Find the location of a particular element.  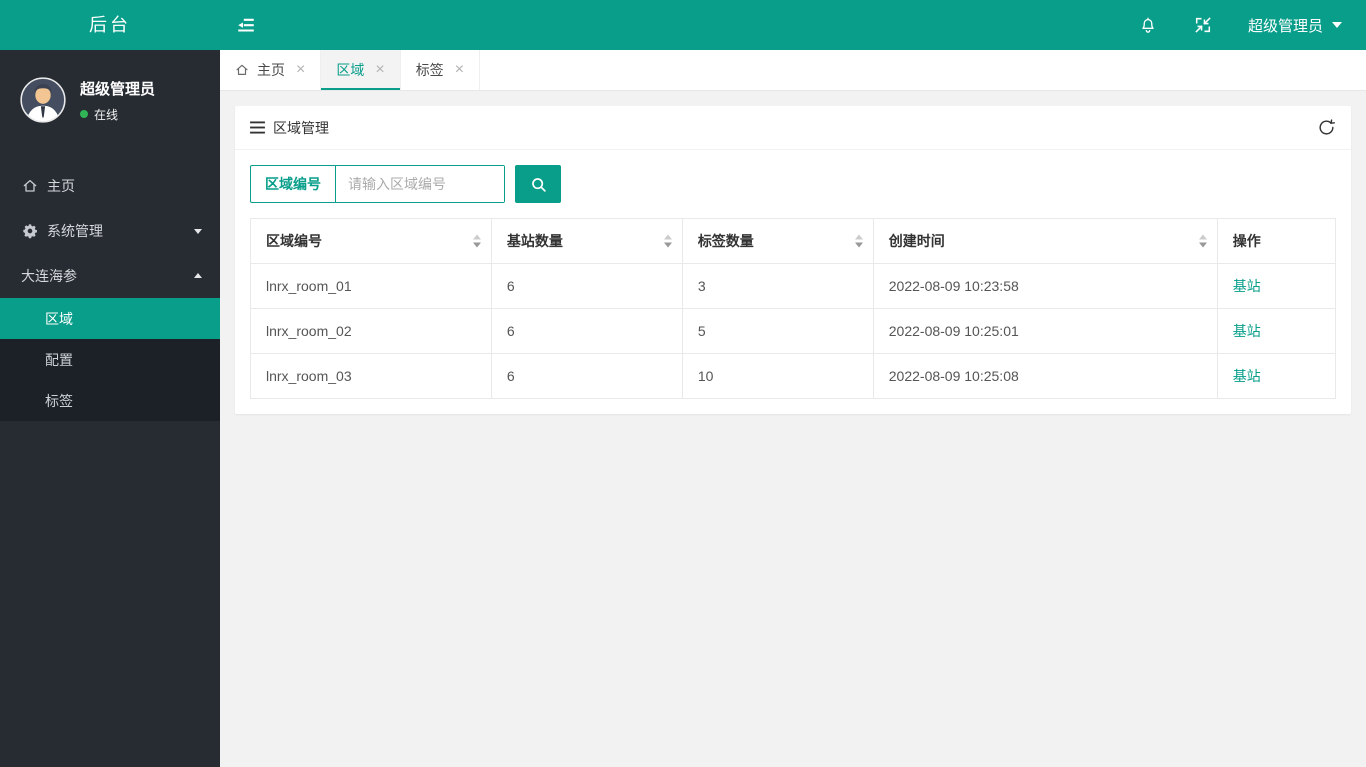

cell-tag-count: 3 is located at coordinates (777, 286).